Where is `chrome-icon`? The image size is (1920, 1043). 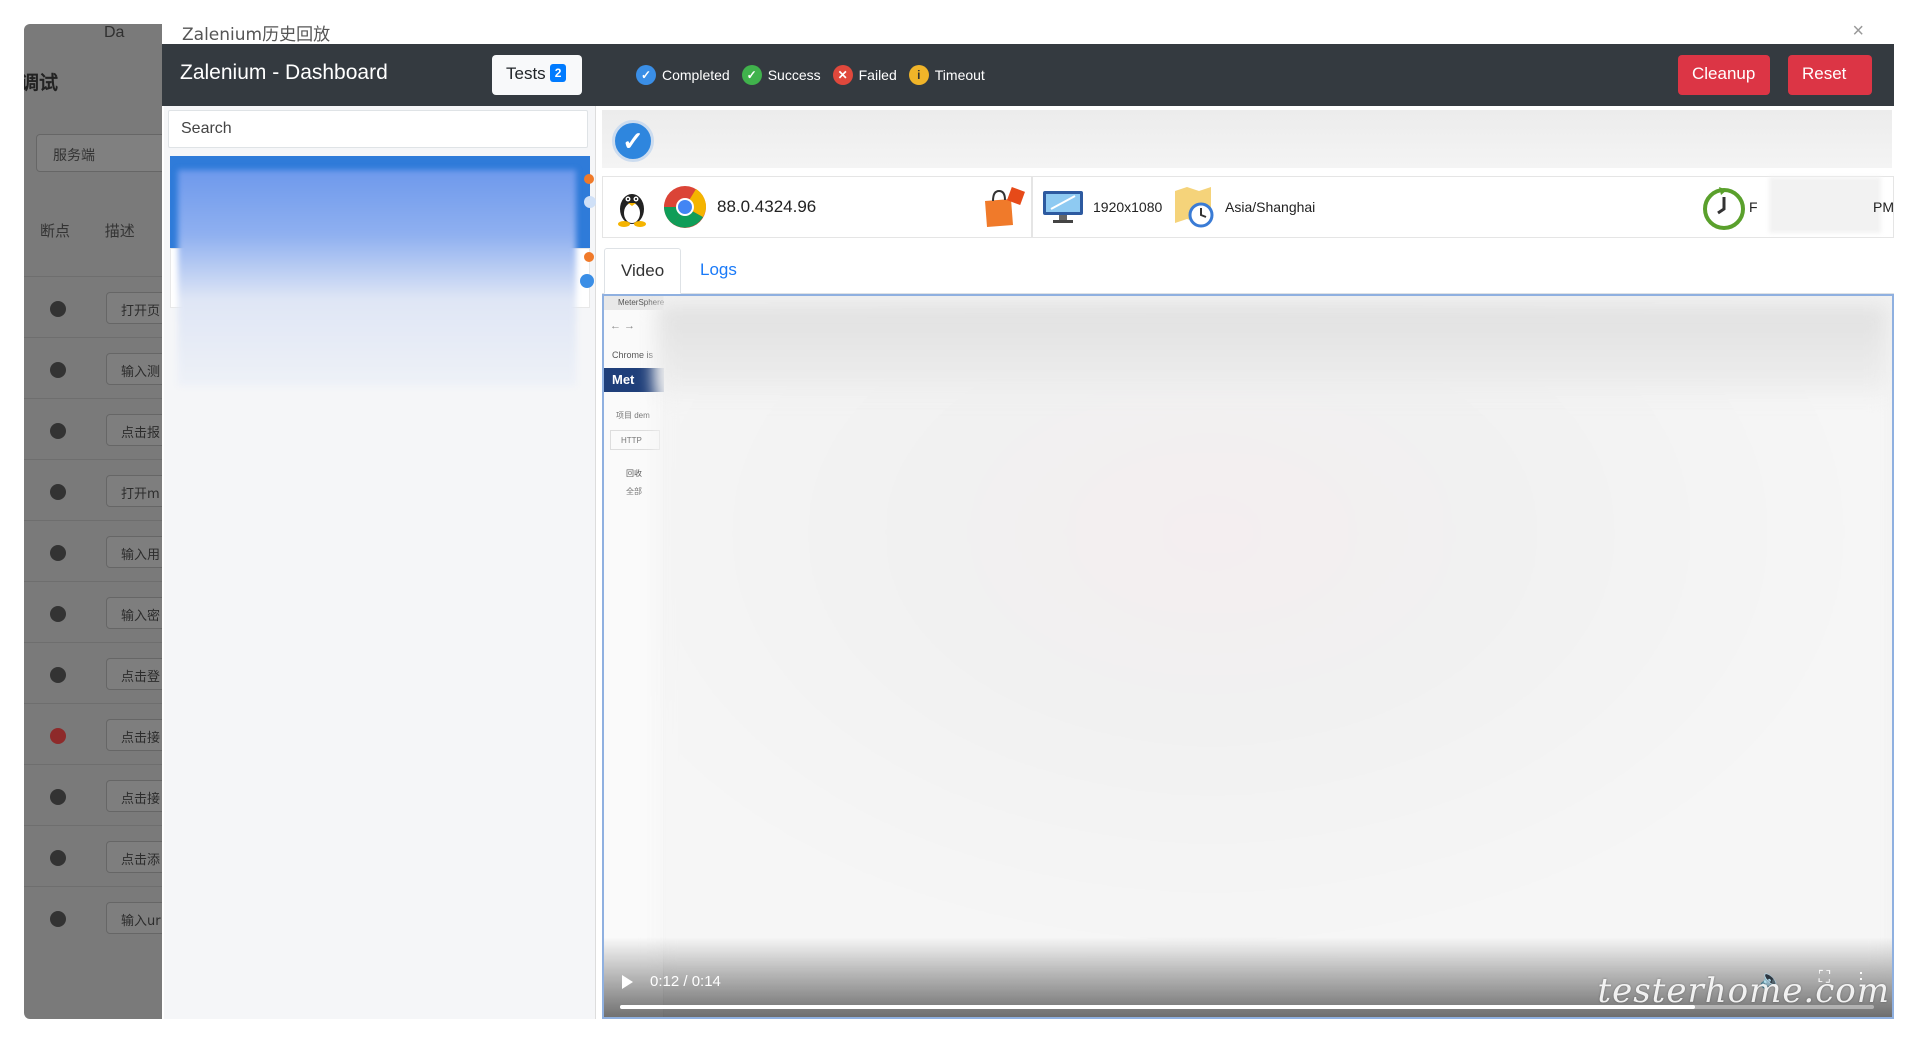 chrome-icon is located at coordinates (685, 207).